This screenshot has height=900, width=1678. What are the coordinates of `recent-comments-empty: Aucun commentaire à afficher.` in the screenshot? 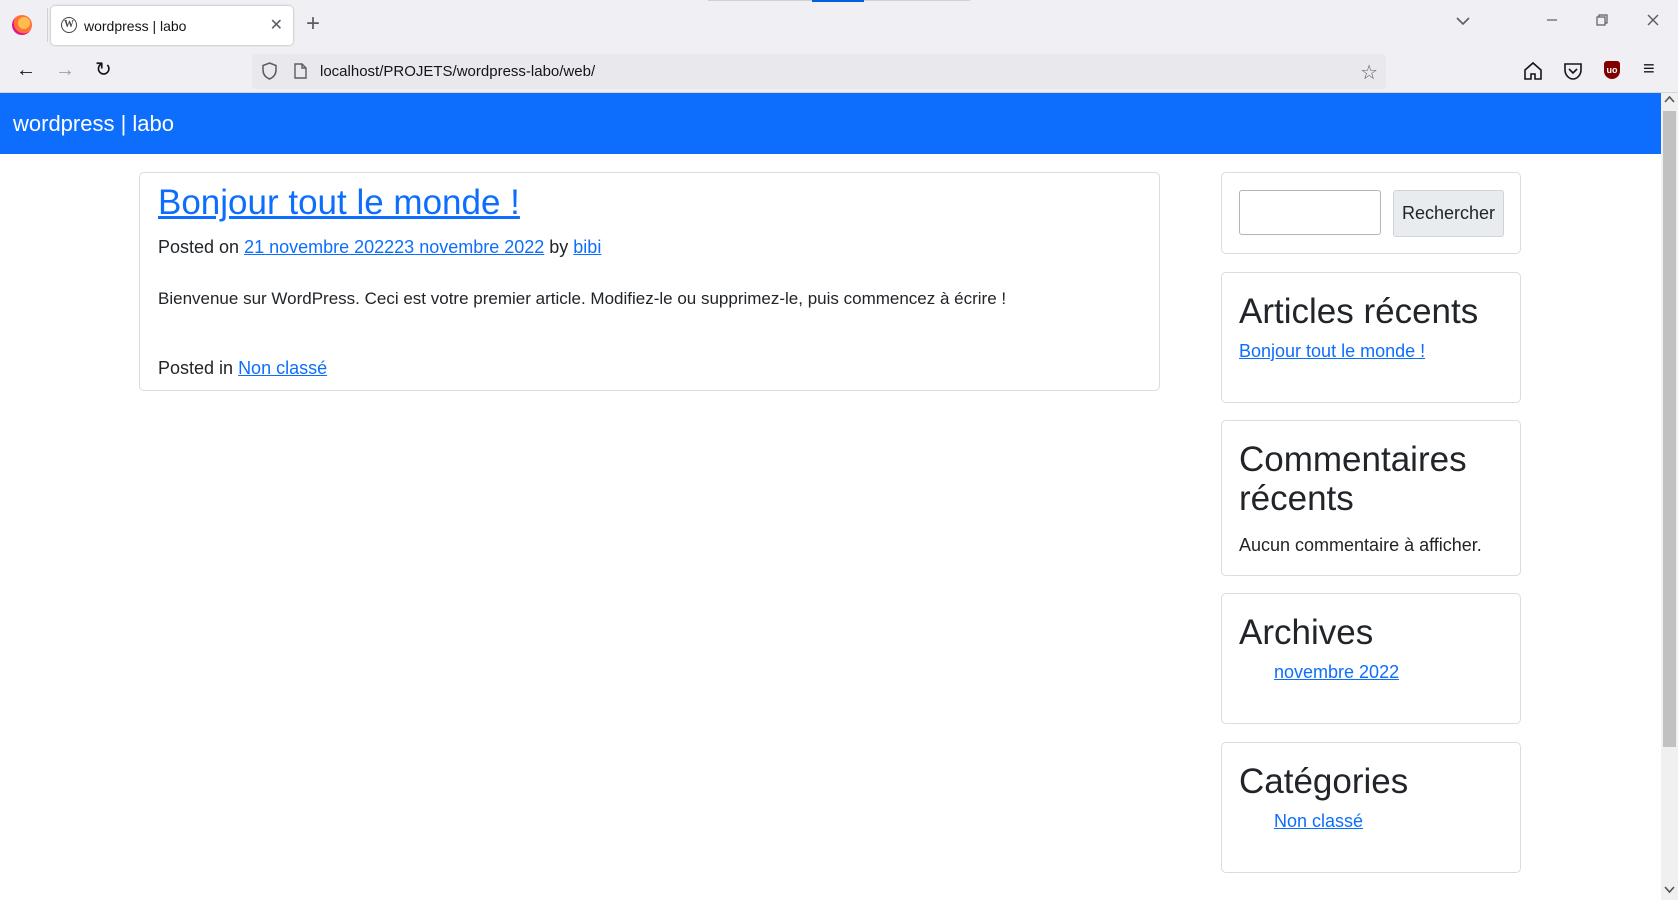 It's located at (1360, 545).